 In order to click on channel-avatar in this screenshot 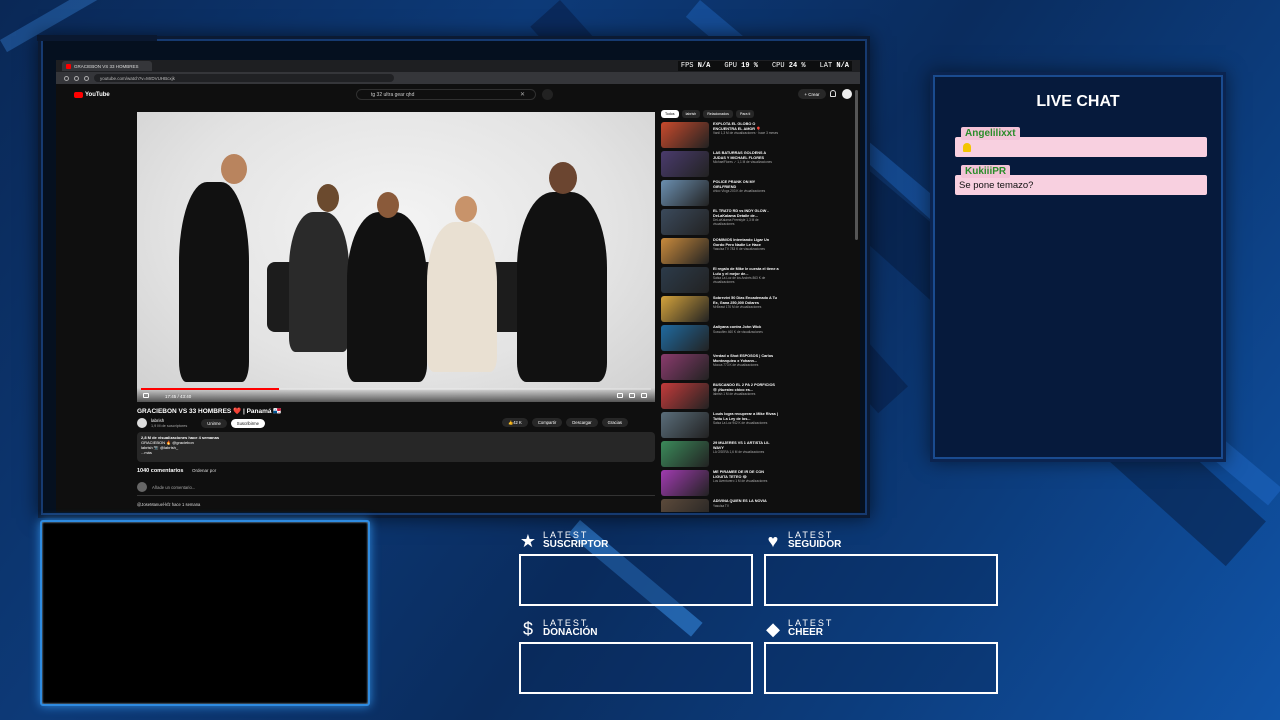, I will do `click(142, 423)`.